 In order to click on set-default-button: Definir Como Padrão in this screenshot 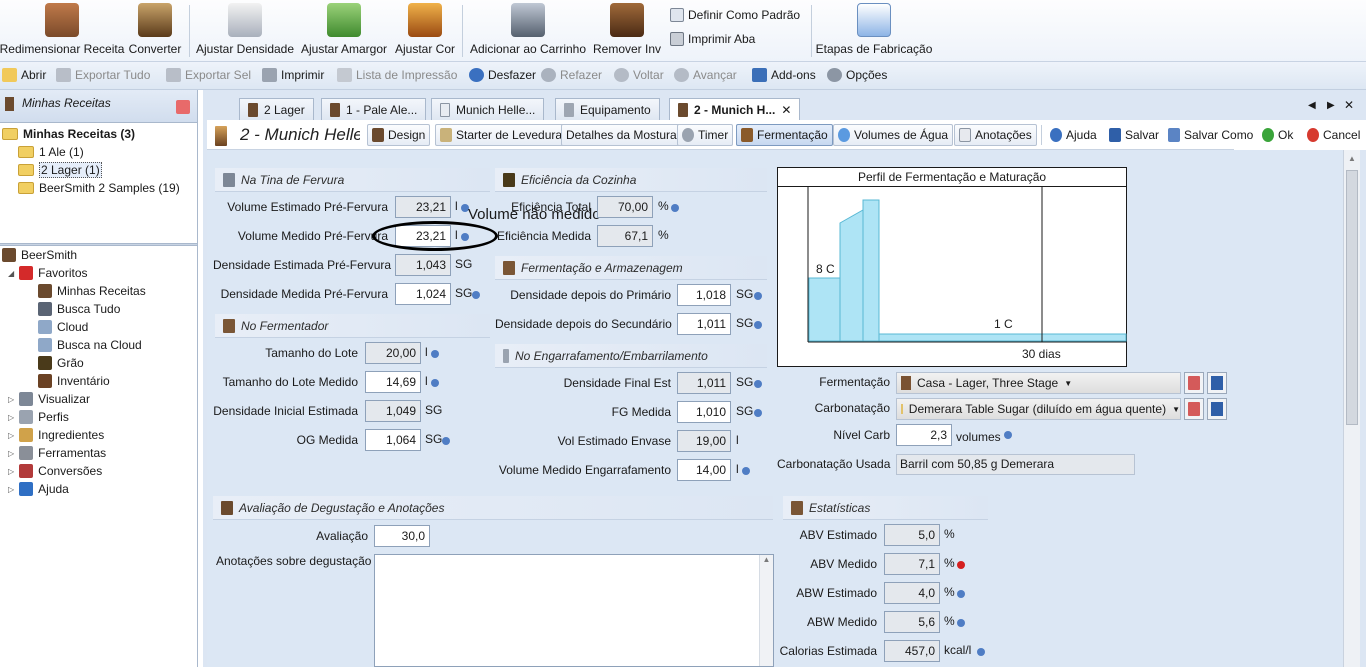, I will do `click(735, 15)`.